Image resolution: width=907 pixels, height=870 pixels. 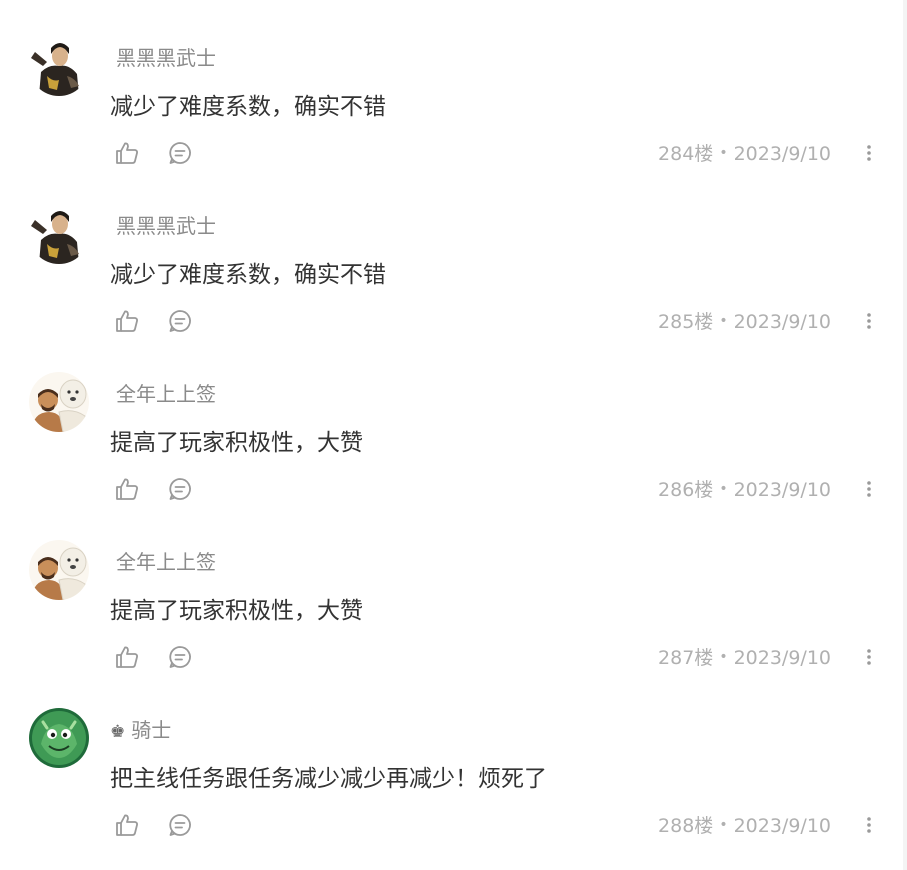 What do you see at coordinates (686, 658) in the screenshot?
I see `floor-number: 287楼` at bounding box center [686, 658].